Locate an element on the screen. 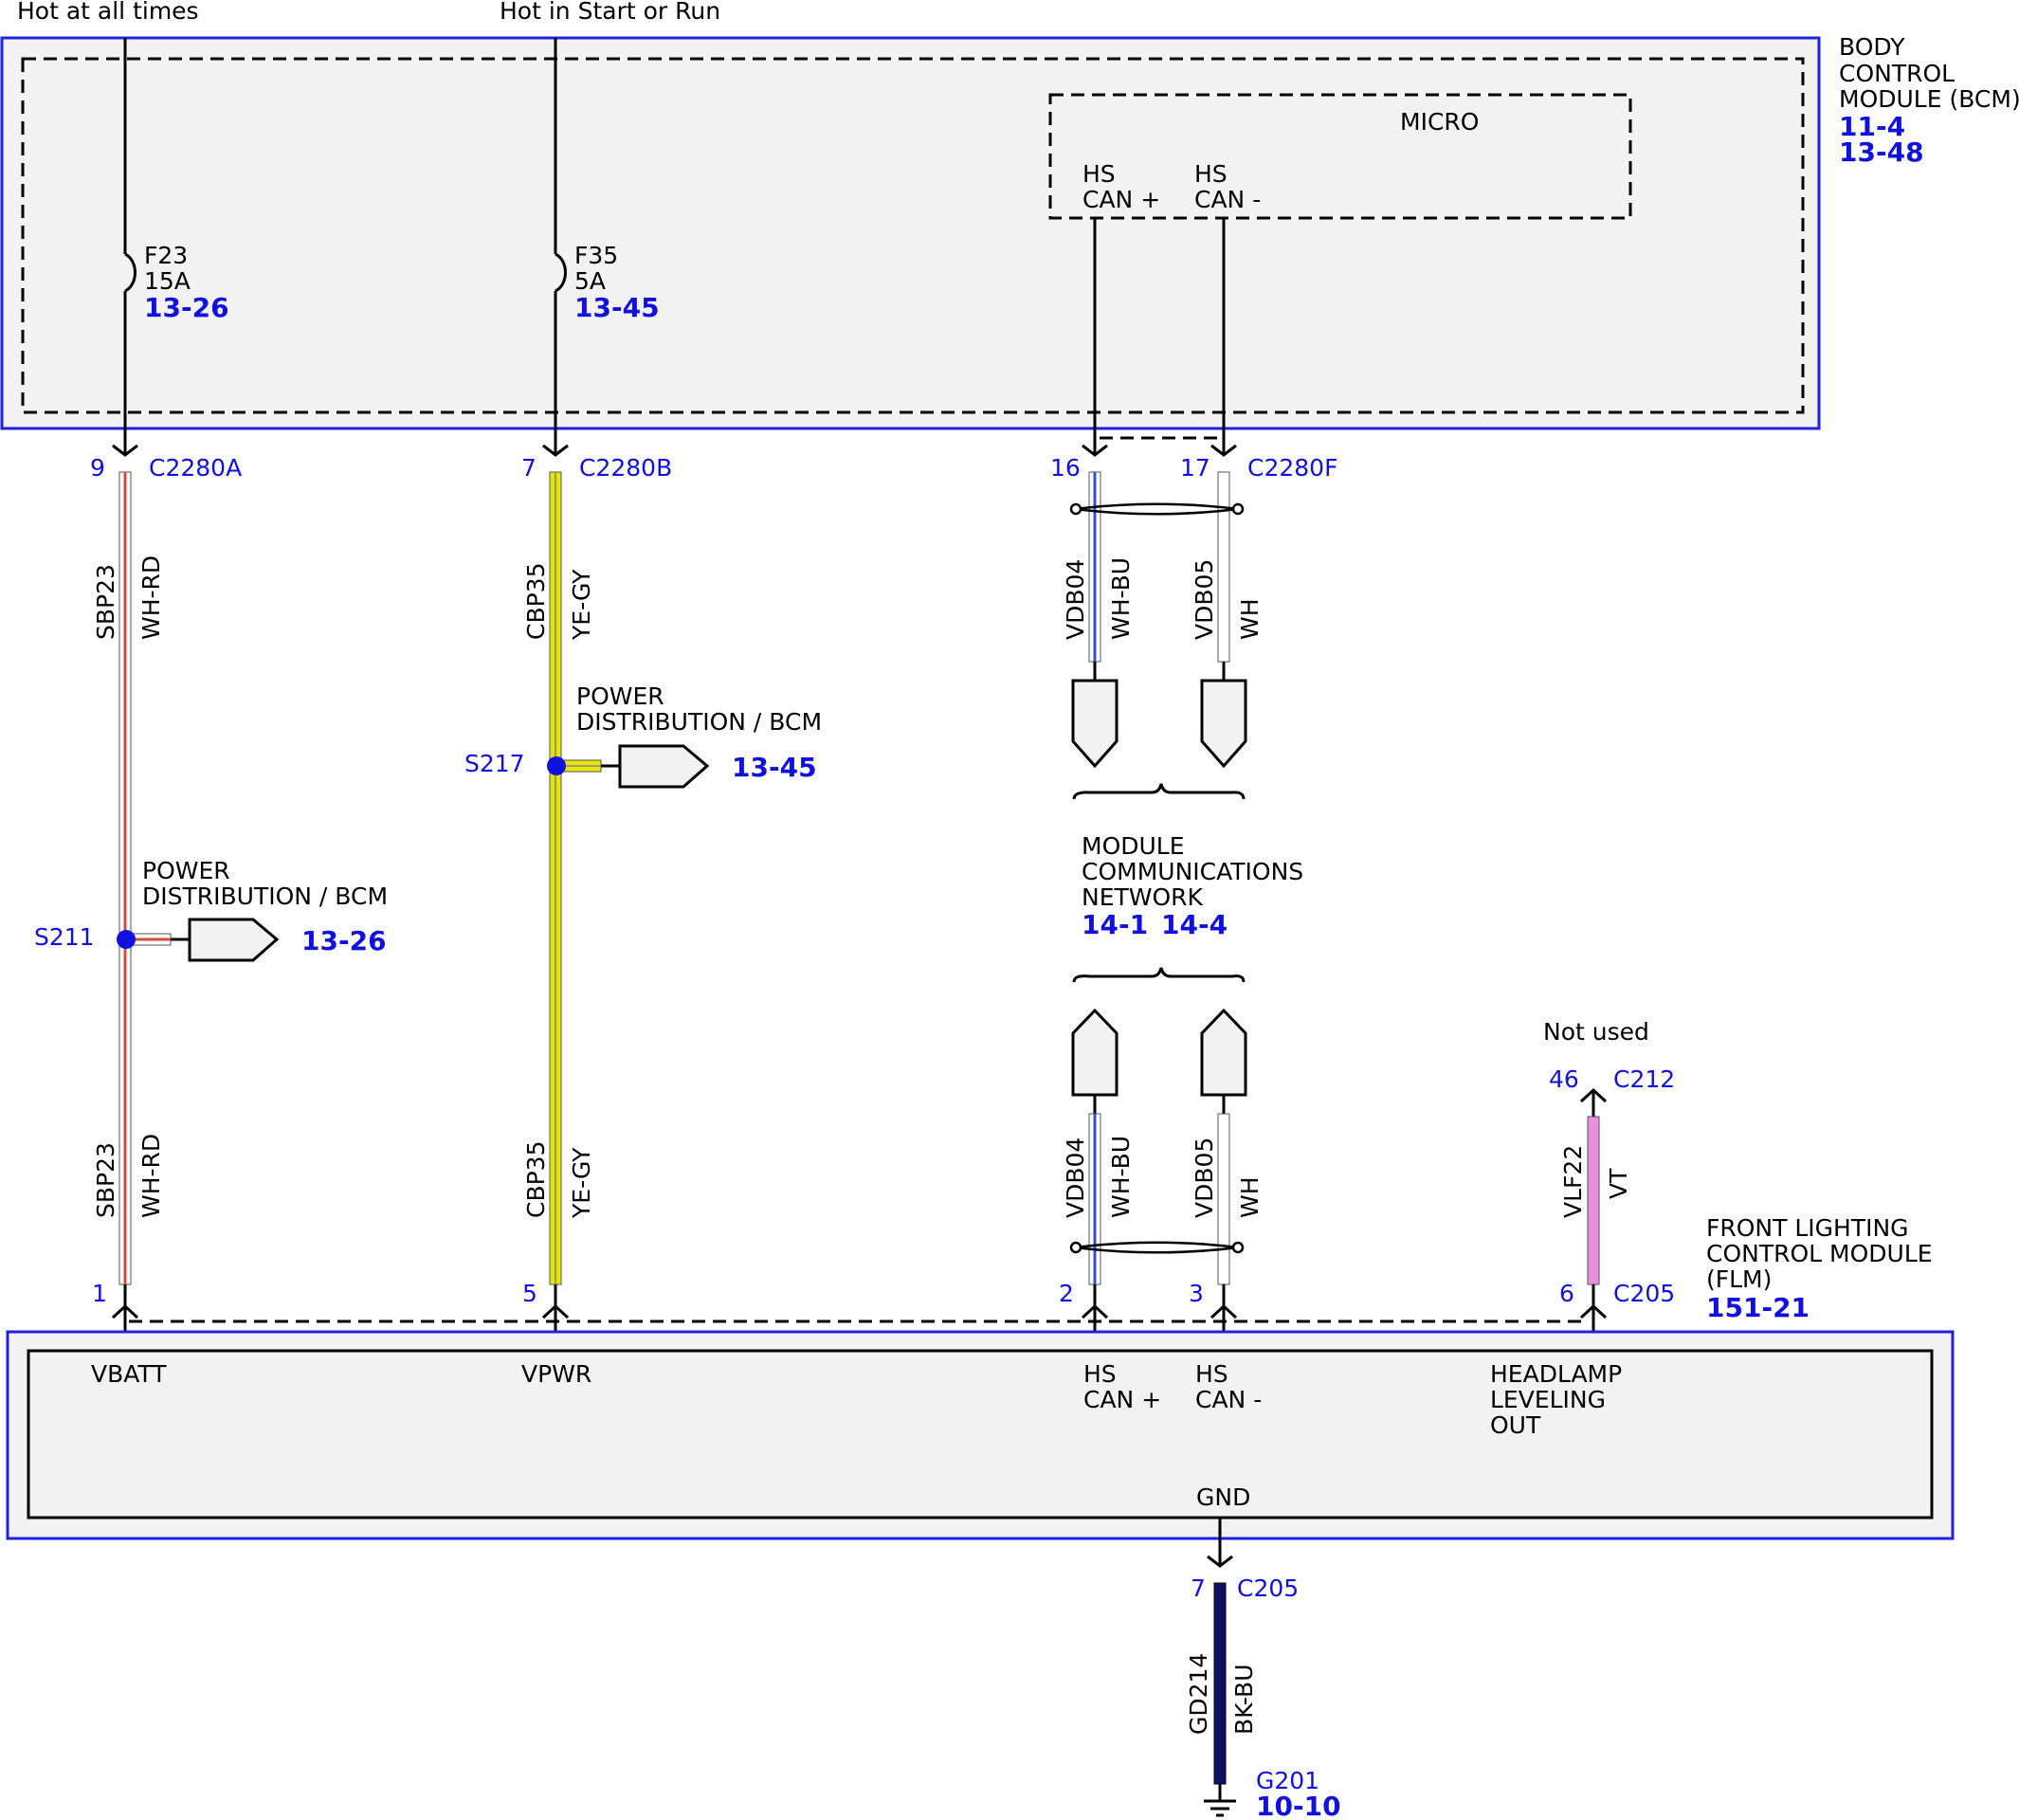 This screenshot has height=1820, width=2019. bcm-hs-can-plus-l2: CAN + is located at coordinates (1121, 199).